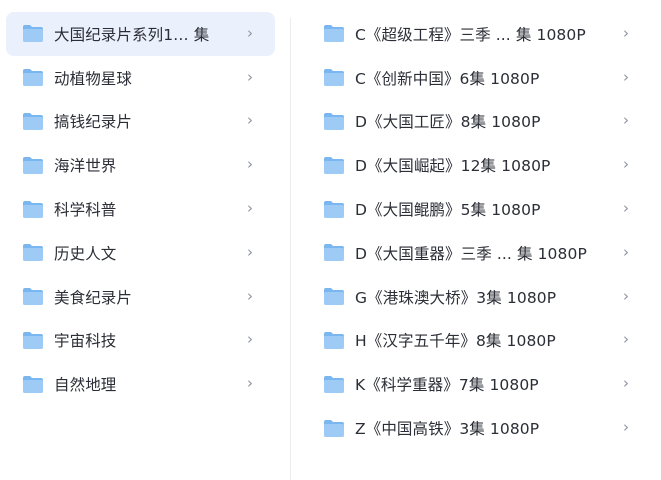 Image resolution: width=661 pixels, height=480 pixels. I want to click on folder-label: 海洋世界, so click(85, 166).